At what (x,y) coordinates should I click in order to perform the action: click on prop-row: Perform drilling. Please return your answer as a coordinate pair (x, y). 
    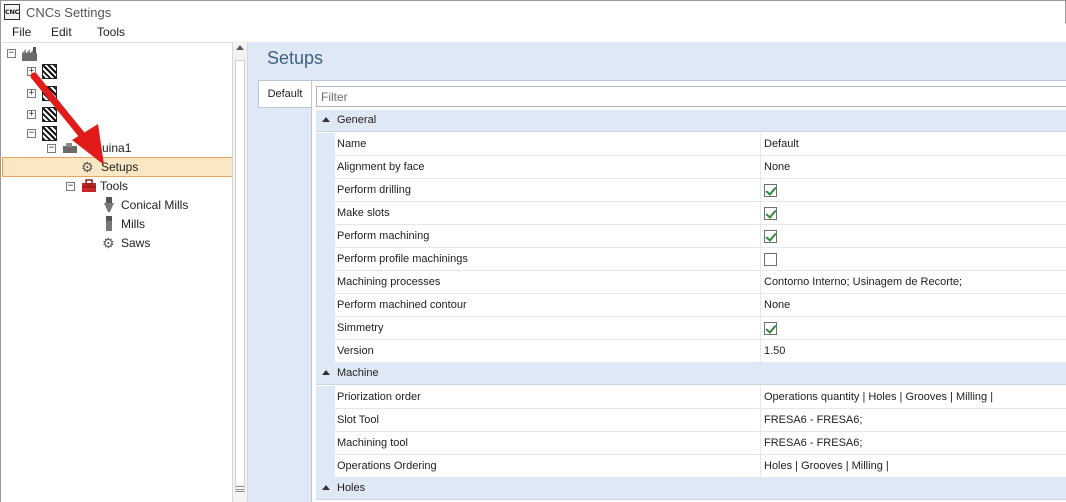
    Looking at the image, I should click on (691, 190).